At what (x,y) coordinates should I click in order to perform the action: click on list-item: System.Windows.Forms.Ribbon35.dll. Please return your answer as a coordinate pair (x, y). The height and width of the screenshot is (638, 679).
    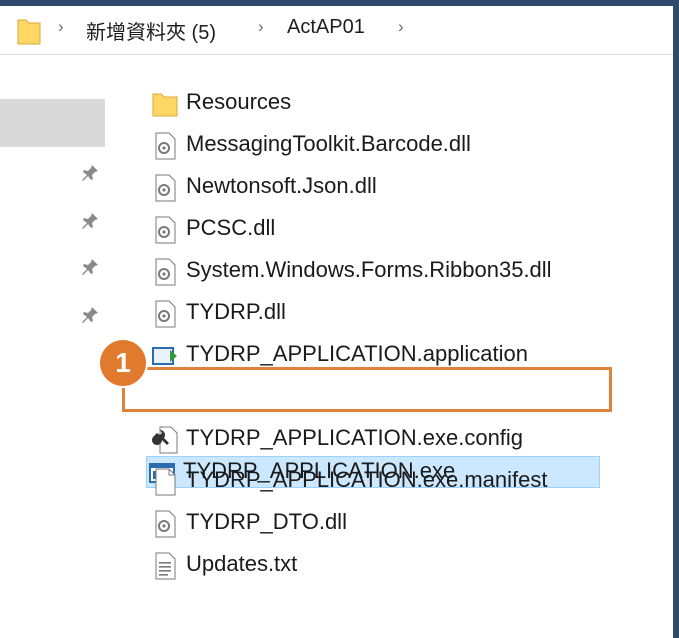
    Looking at the image, I should click on (379, 271).